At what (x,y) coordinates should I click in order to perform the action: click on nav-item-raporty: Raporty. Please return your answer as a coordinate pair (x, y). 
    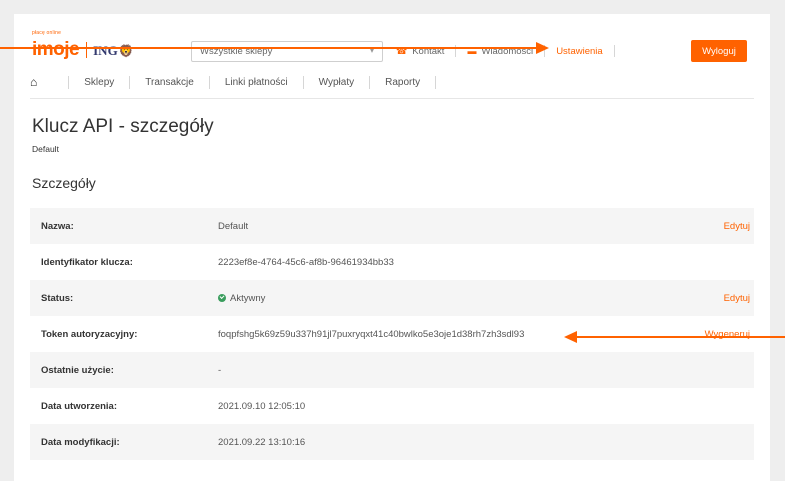
    Looking at the image, I should click on (402, 82).